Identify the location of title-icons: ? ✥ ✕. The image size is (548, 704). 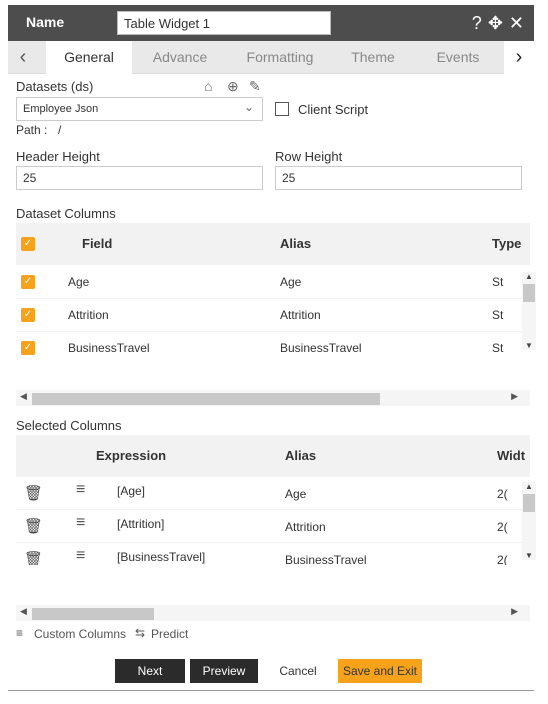
(498, 23).